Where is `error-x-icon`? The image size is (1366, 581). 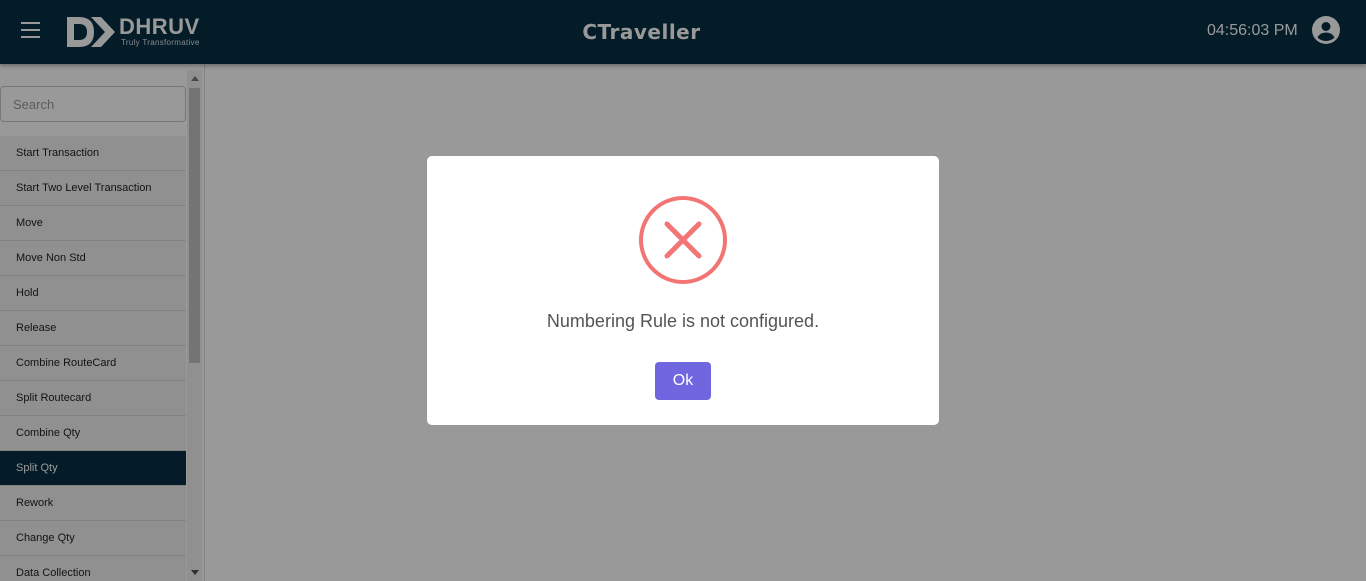 error-x-icon is located at coordinates (683, 240).